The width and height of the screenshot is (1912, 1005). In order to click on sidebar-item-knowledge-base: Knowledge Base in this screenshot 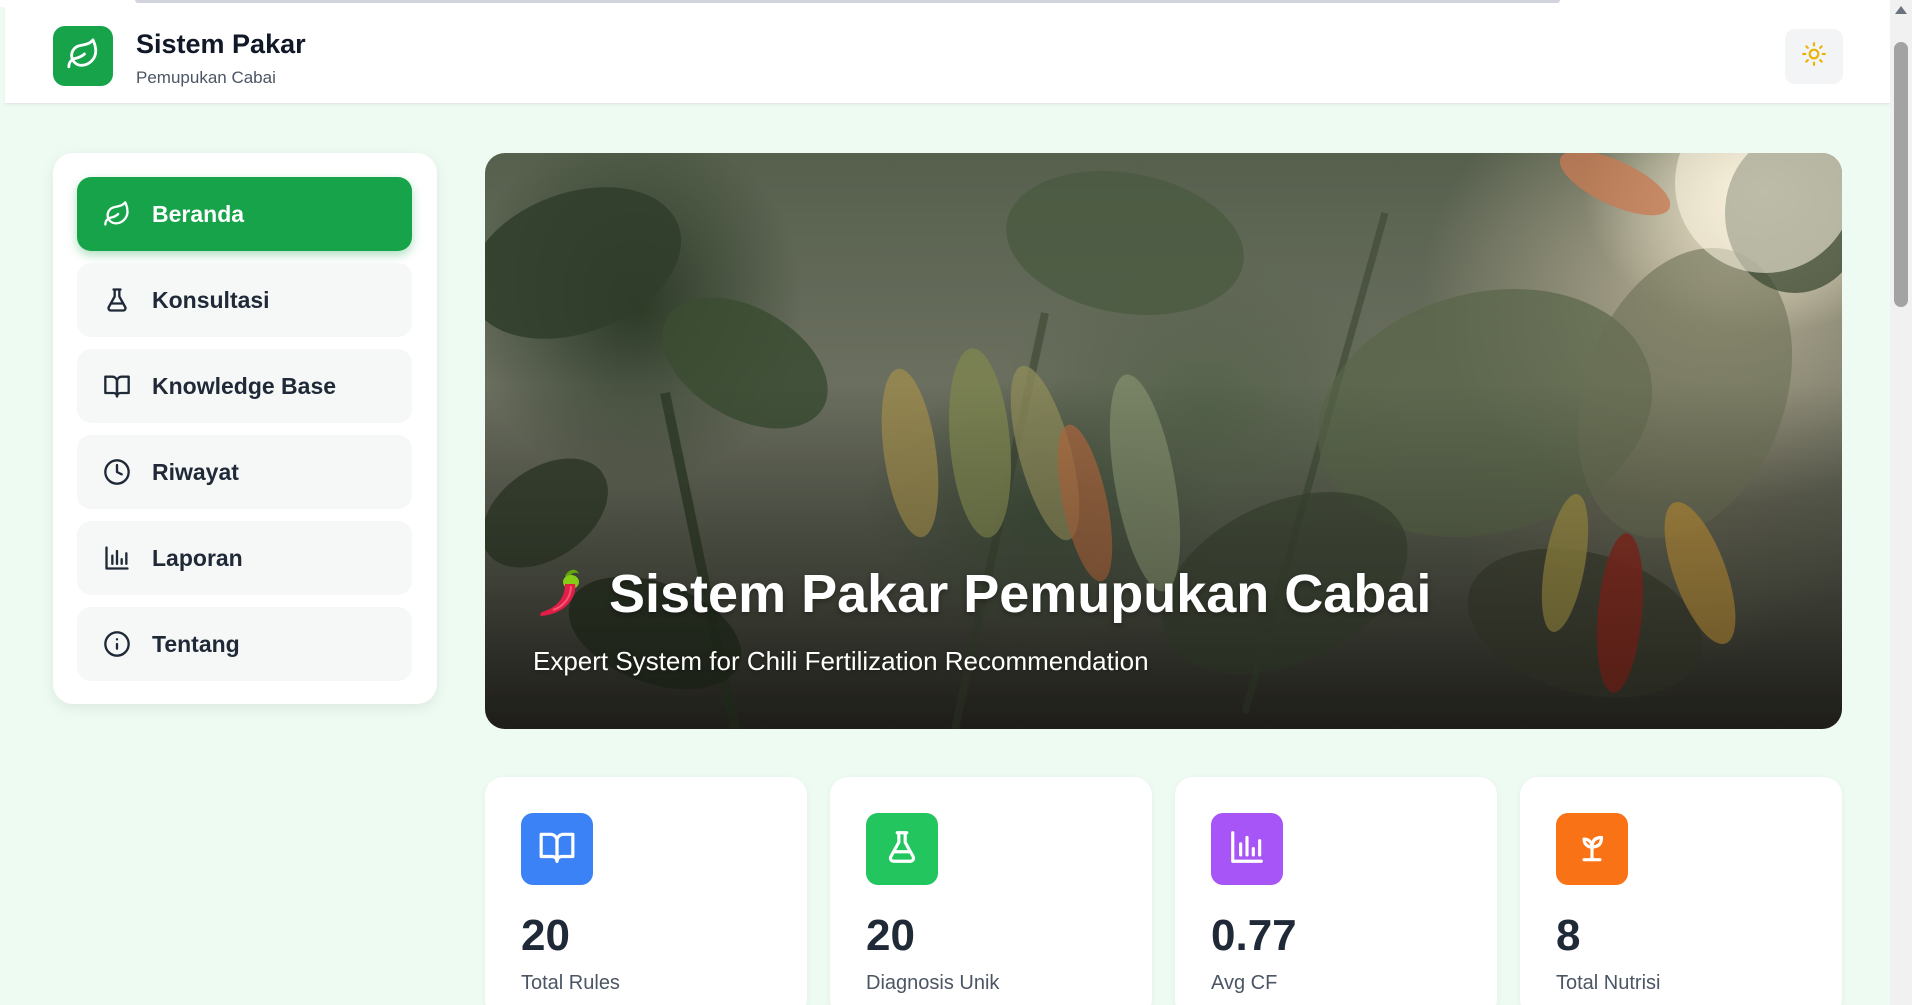, I will do `click(244, 386)`.